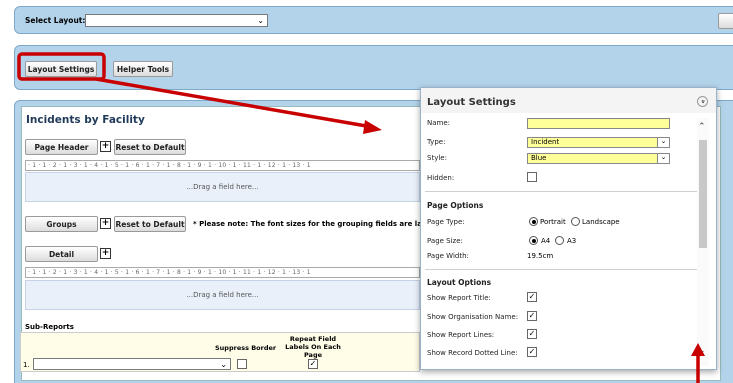 This screenshot has width=733, height=383. Describe the element at coordinates (234, 103) in the screenshot. I see `arrow-line` at that location.